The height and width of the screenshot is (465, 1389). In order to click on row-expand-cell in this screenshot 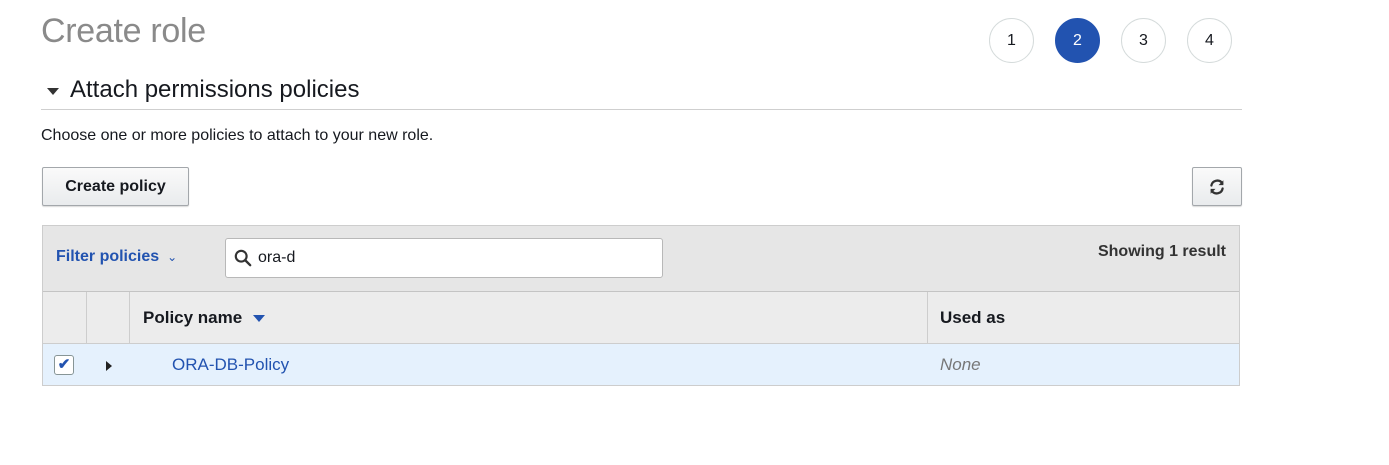, I will do `click(108, 364)`.